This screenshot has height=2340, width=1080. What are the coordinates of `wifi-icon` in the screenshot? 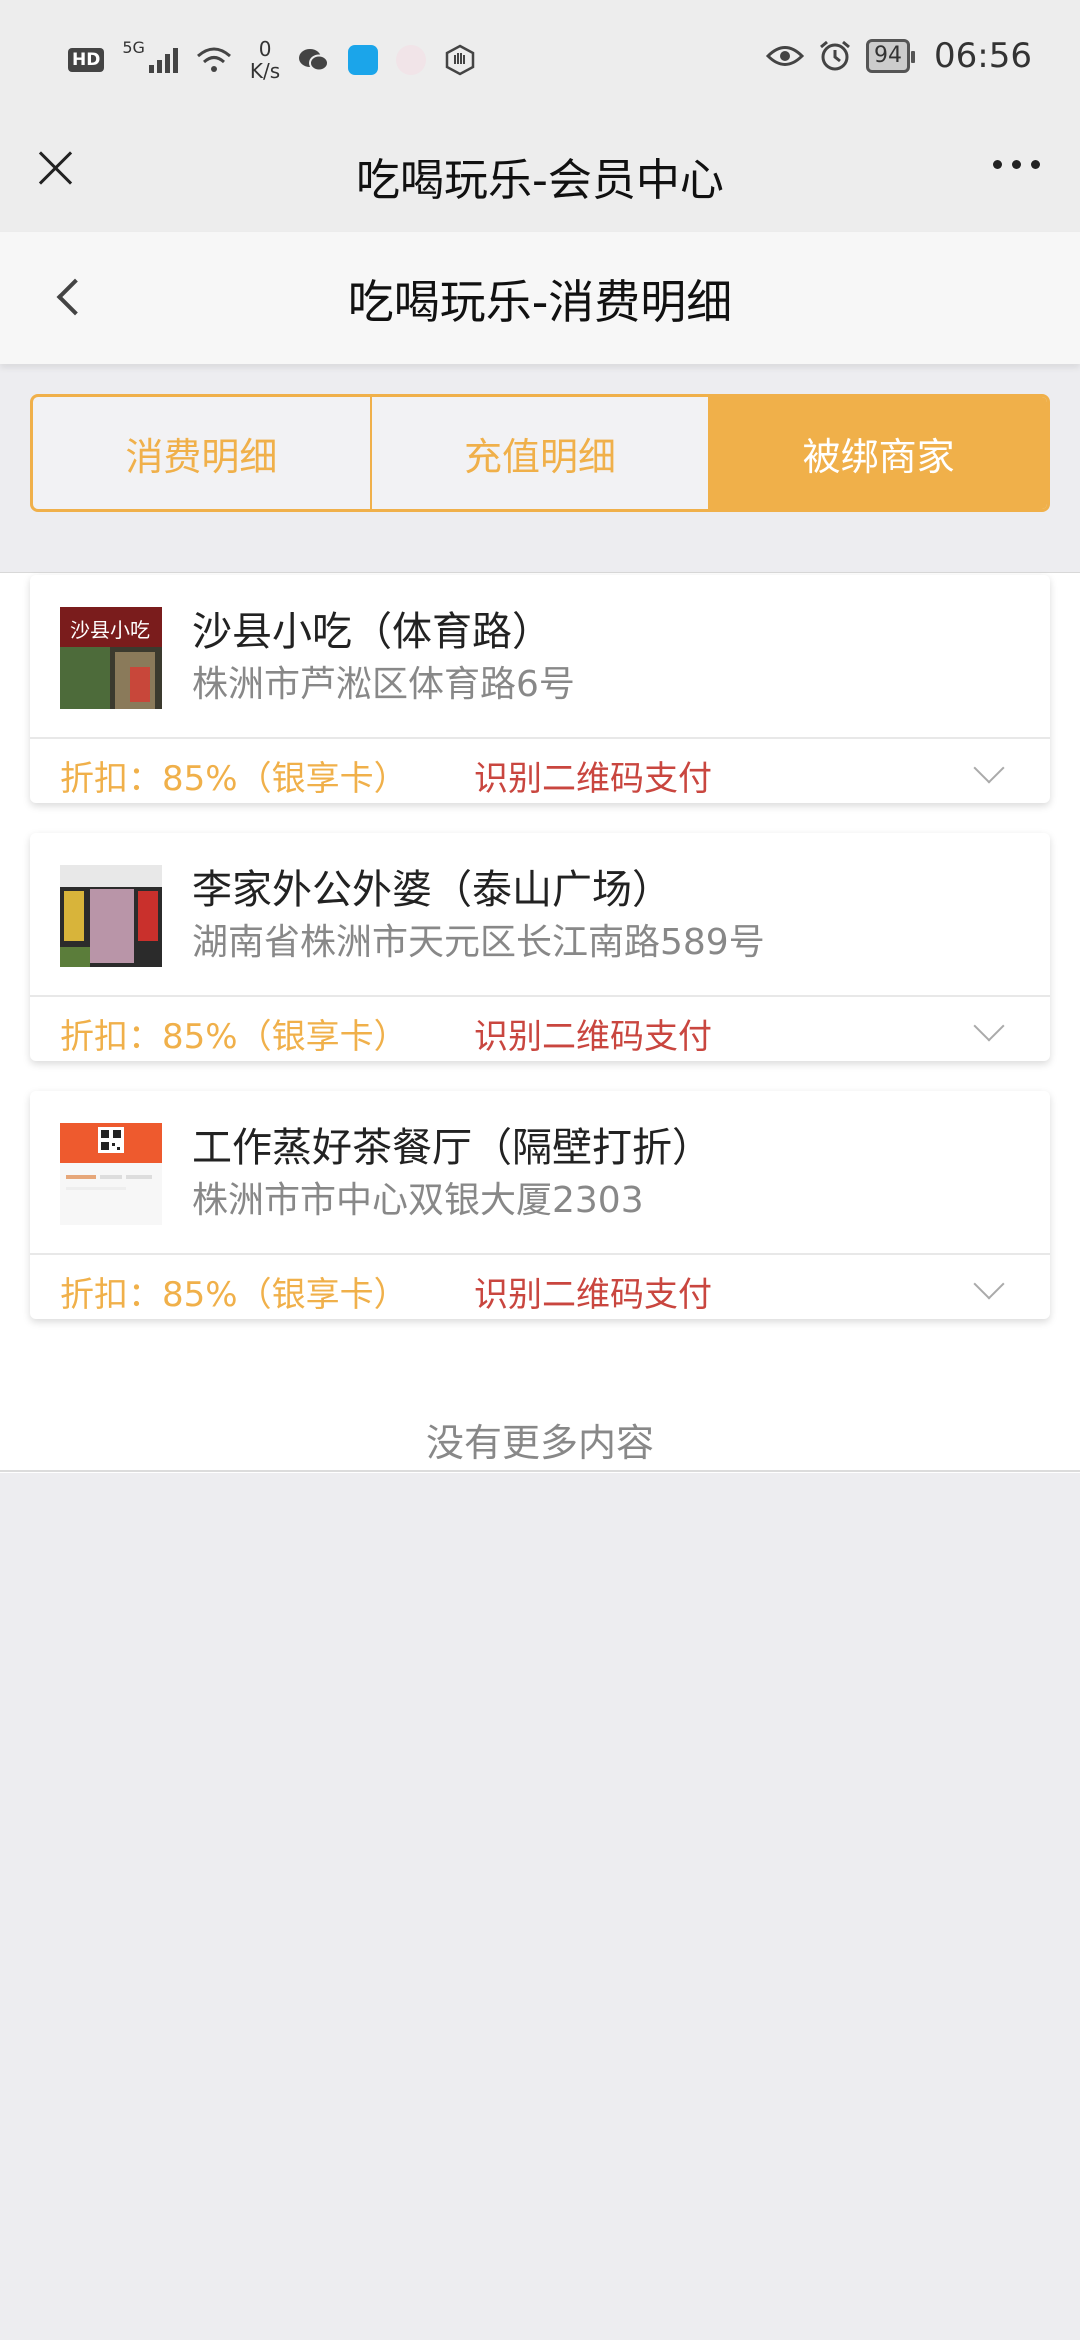 It's located at (213, 59).